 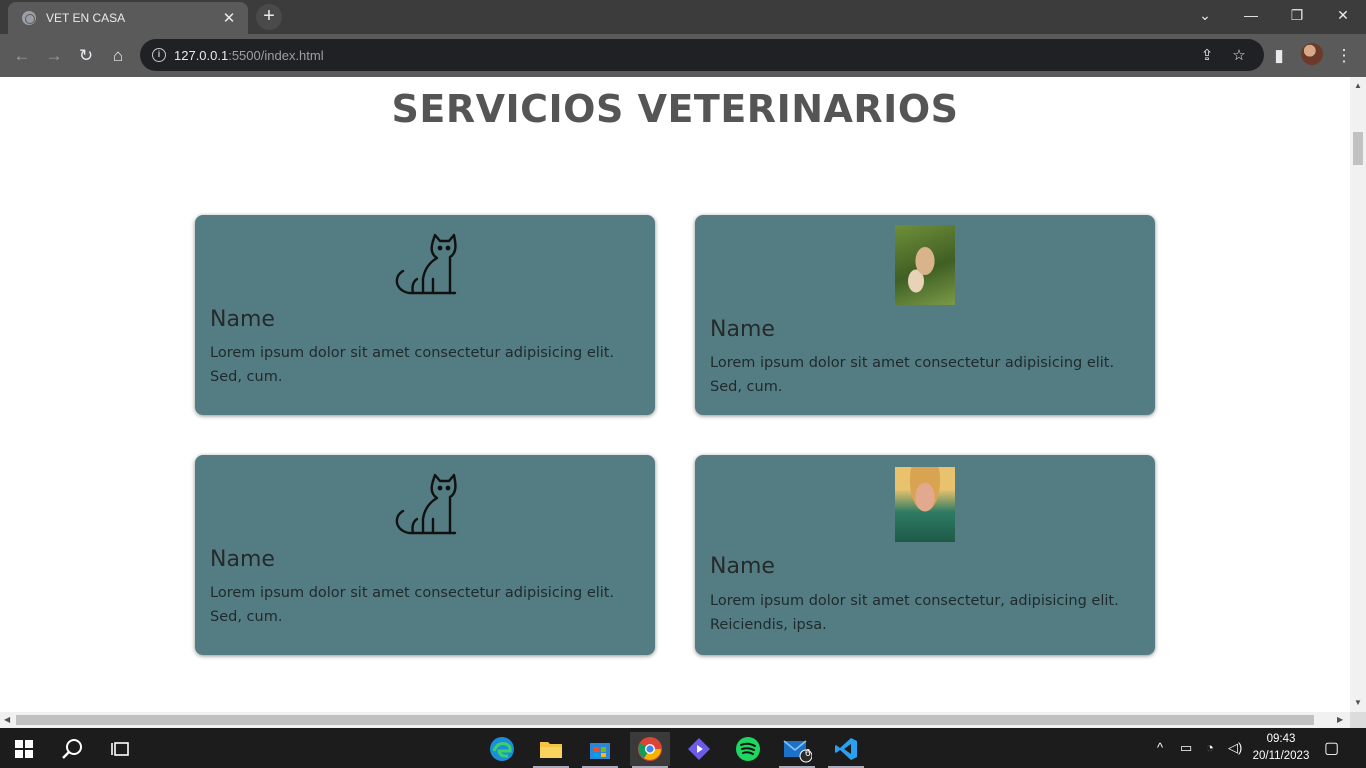 I want to click on search-icon, so click(x=72, y=749).